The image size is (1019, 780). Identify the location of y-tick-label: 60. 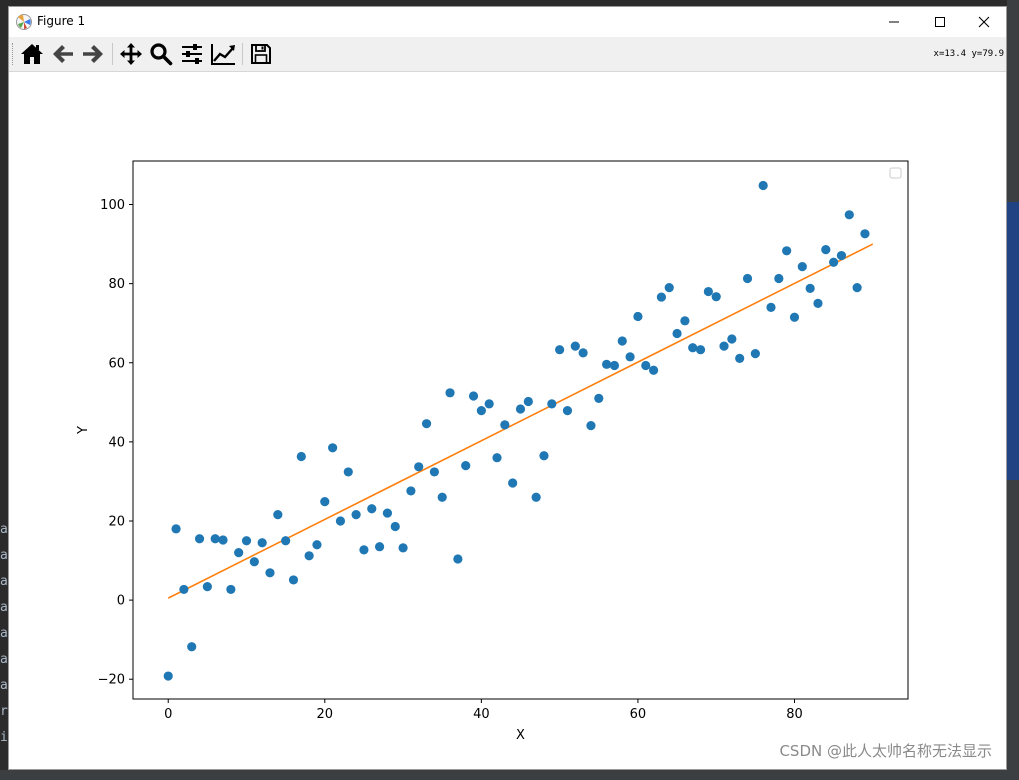
(116, 363).